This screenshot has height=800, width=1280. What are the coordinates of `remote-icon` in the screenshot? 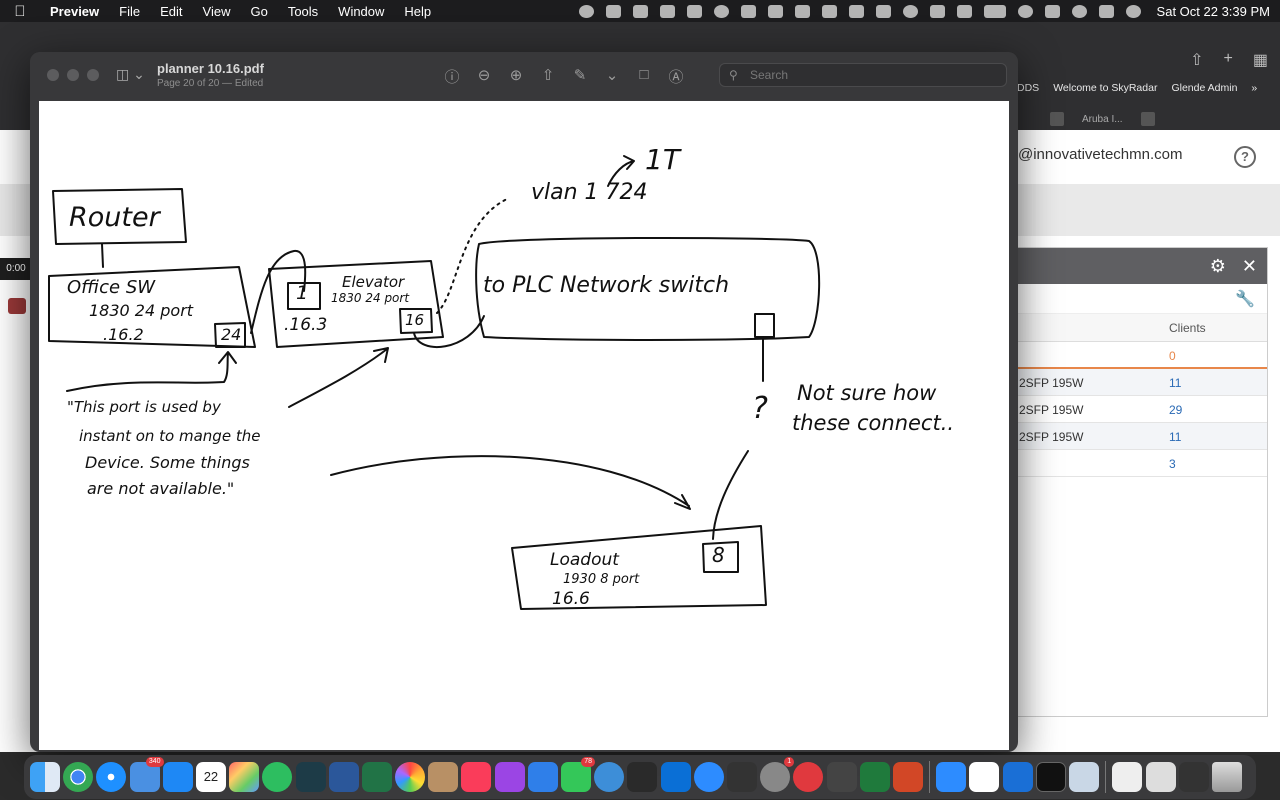 It's located at (808, 777).